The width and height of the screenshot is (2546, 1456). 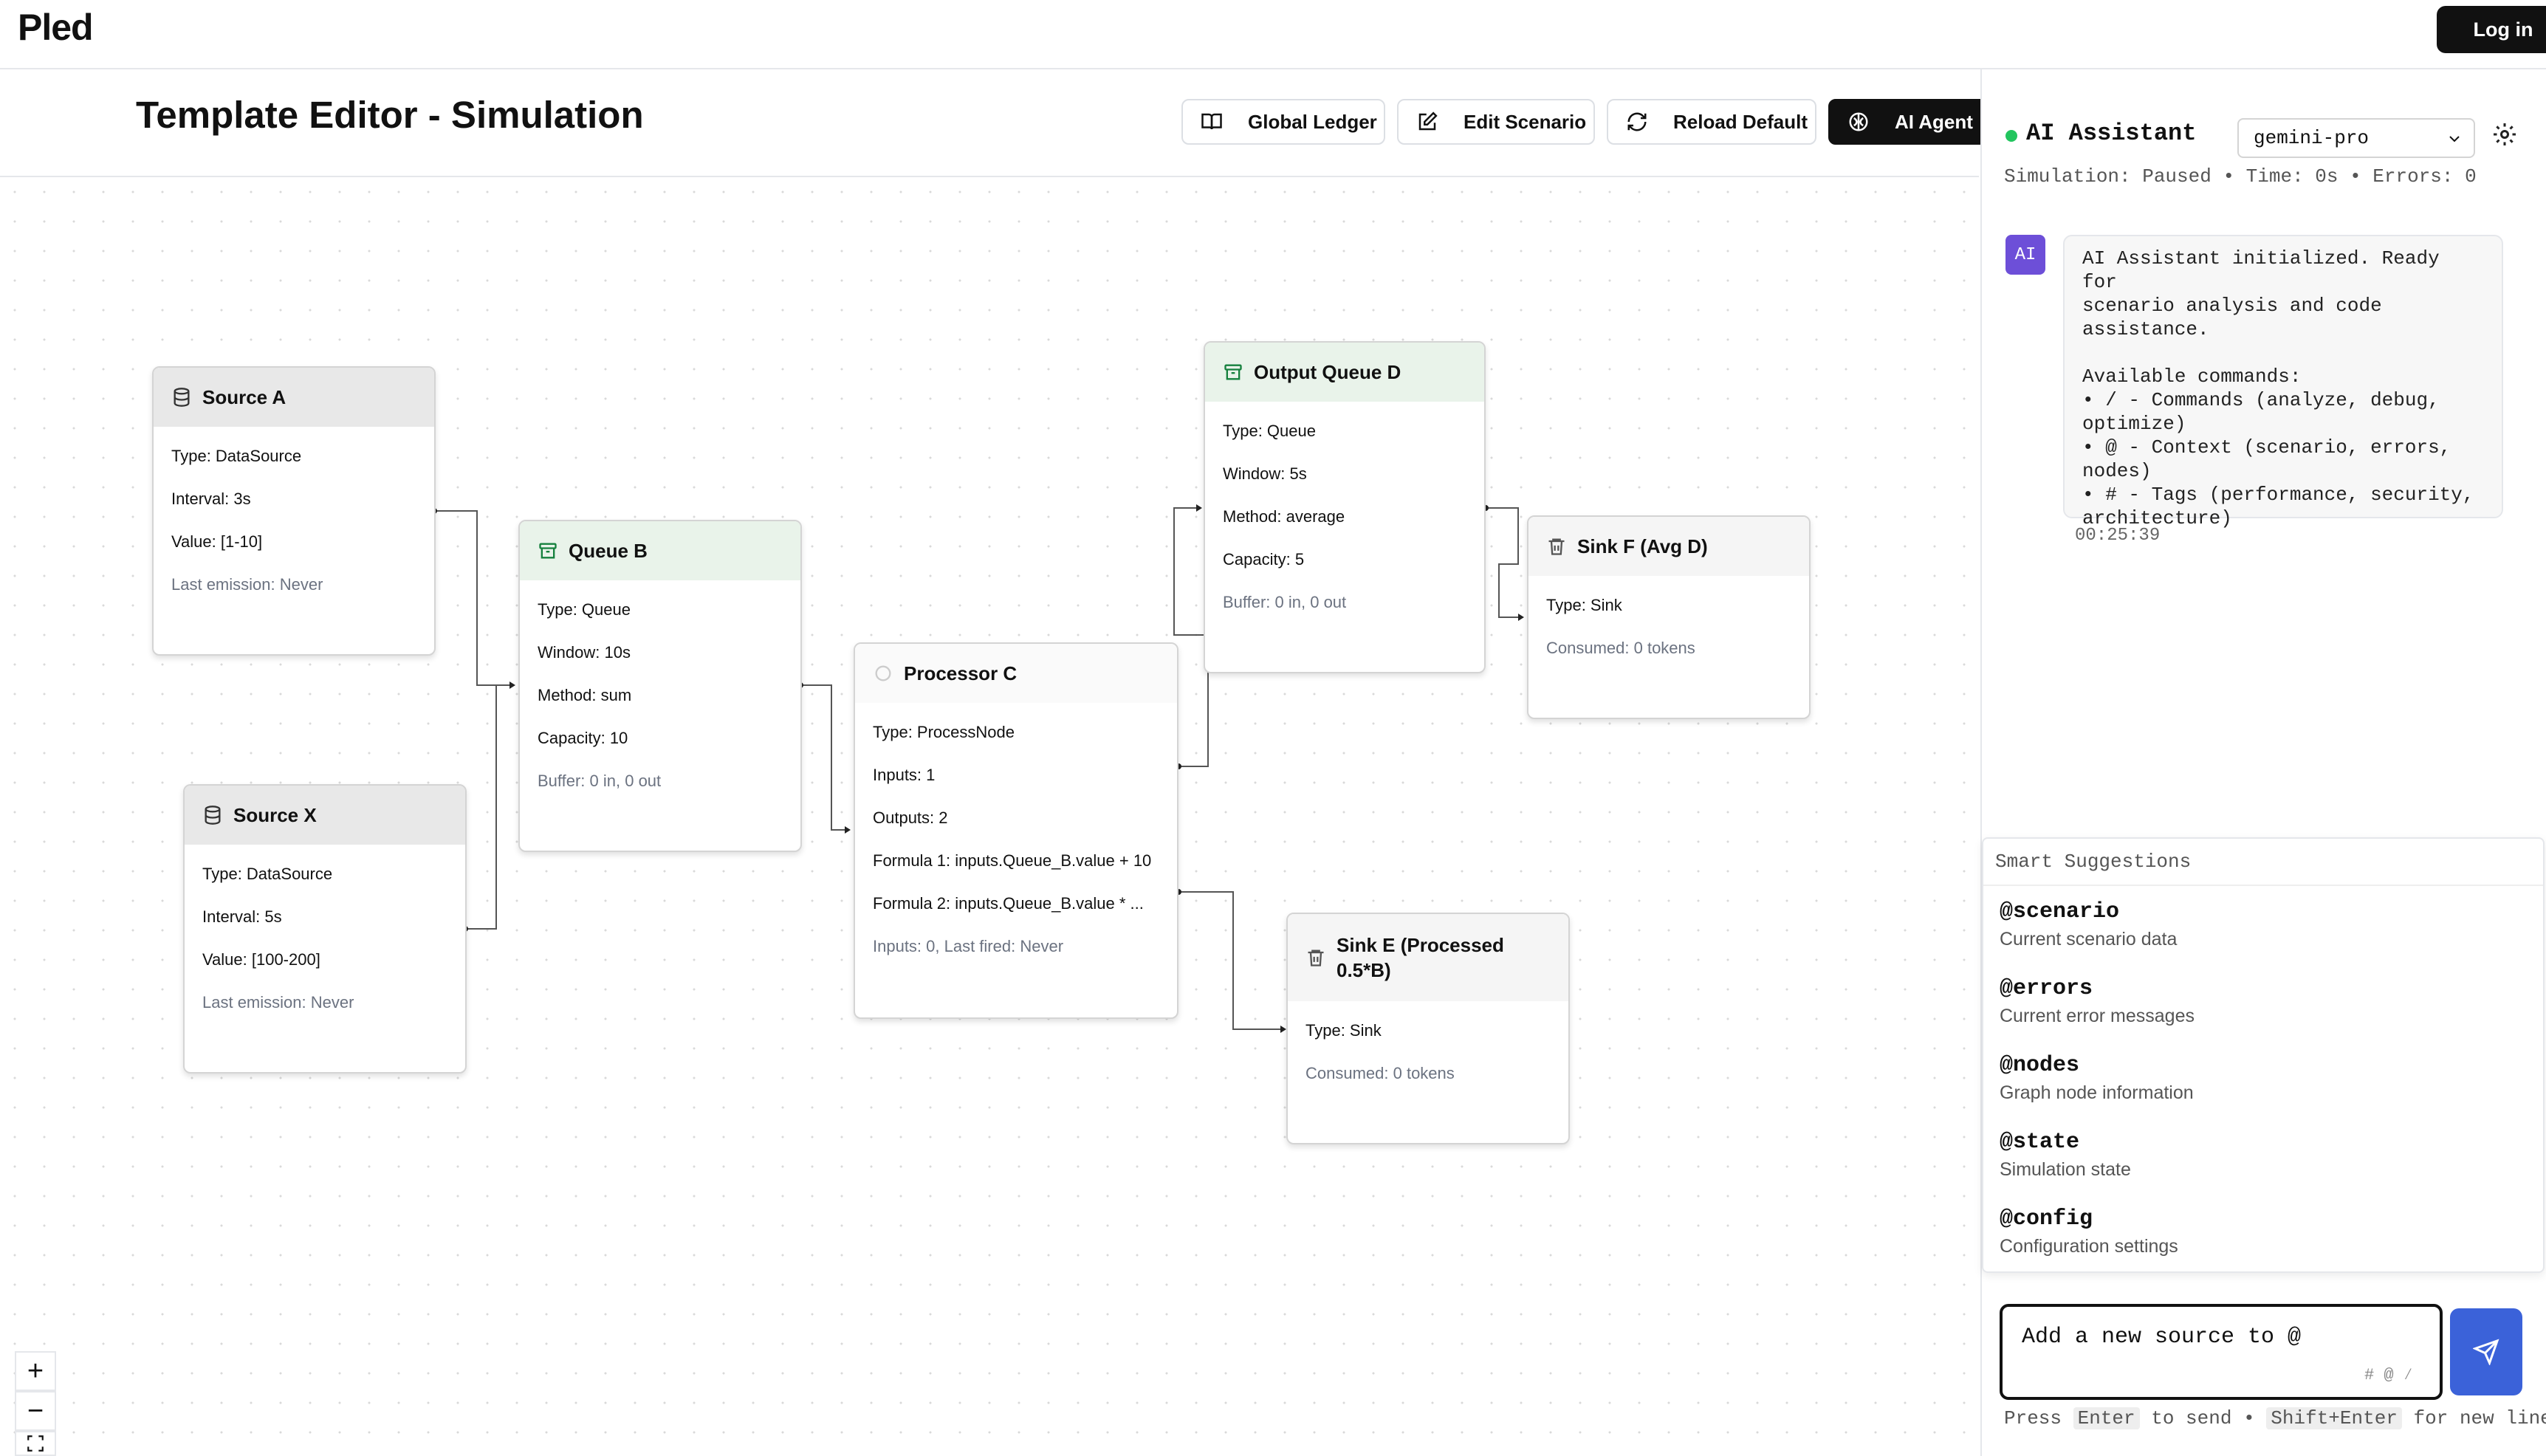 I want to click on node-header: Processor C, so click(x=1016, y=674).